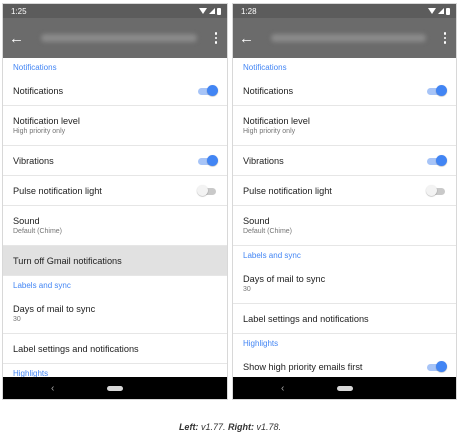  What do you see at coordinates (213, 427) in the screenshot?
I see `caption-left-version: v1.77.` at bounding box center [213, 427].